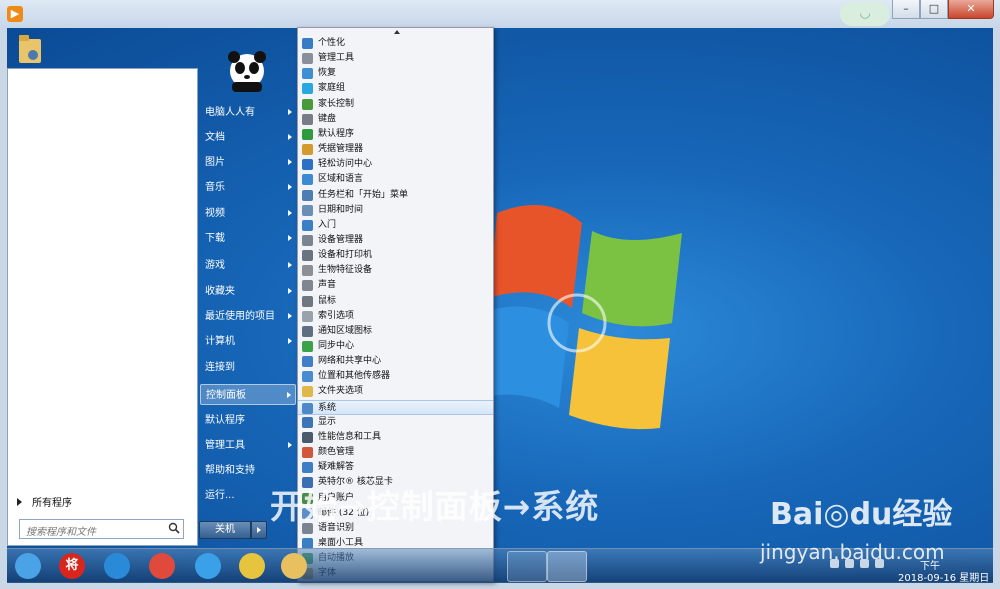 This screenshot has width=1000, height=589. I want to click on start-orb-icon, so click(28, 566).